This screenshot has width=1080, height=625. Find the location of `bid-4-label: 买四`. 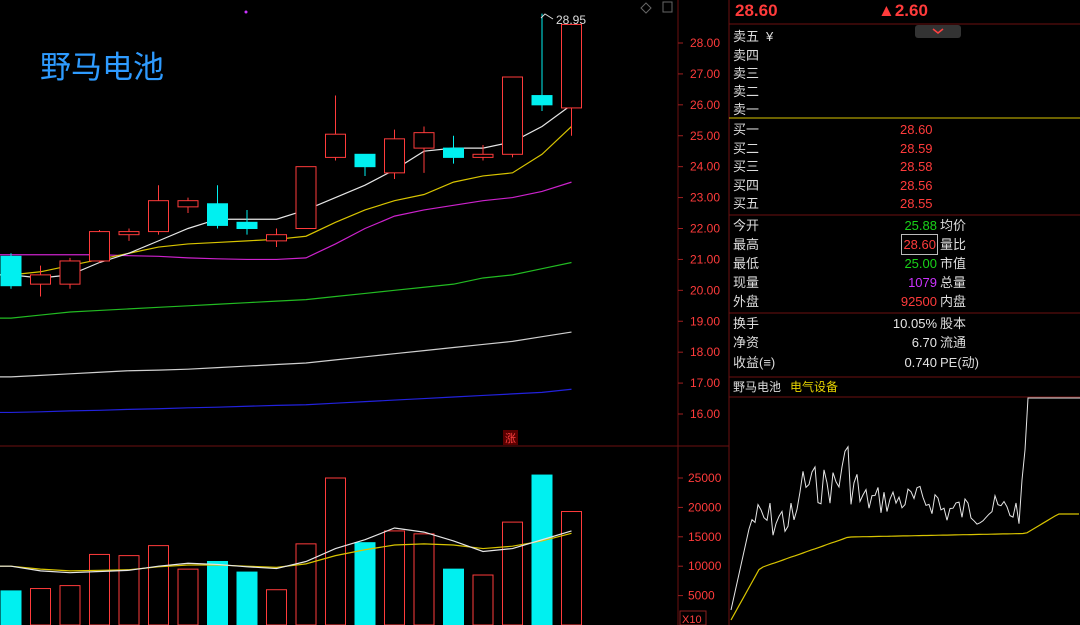

bid-4-label: 买四 is located at coordinates (746, 185).